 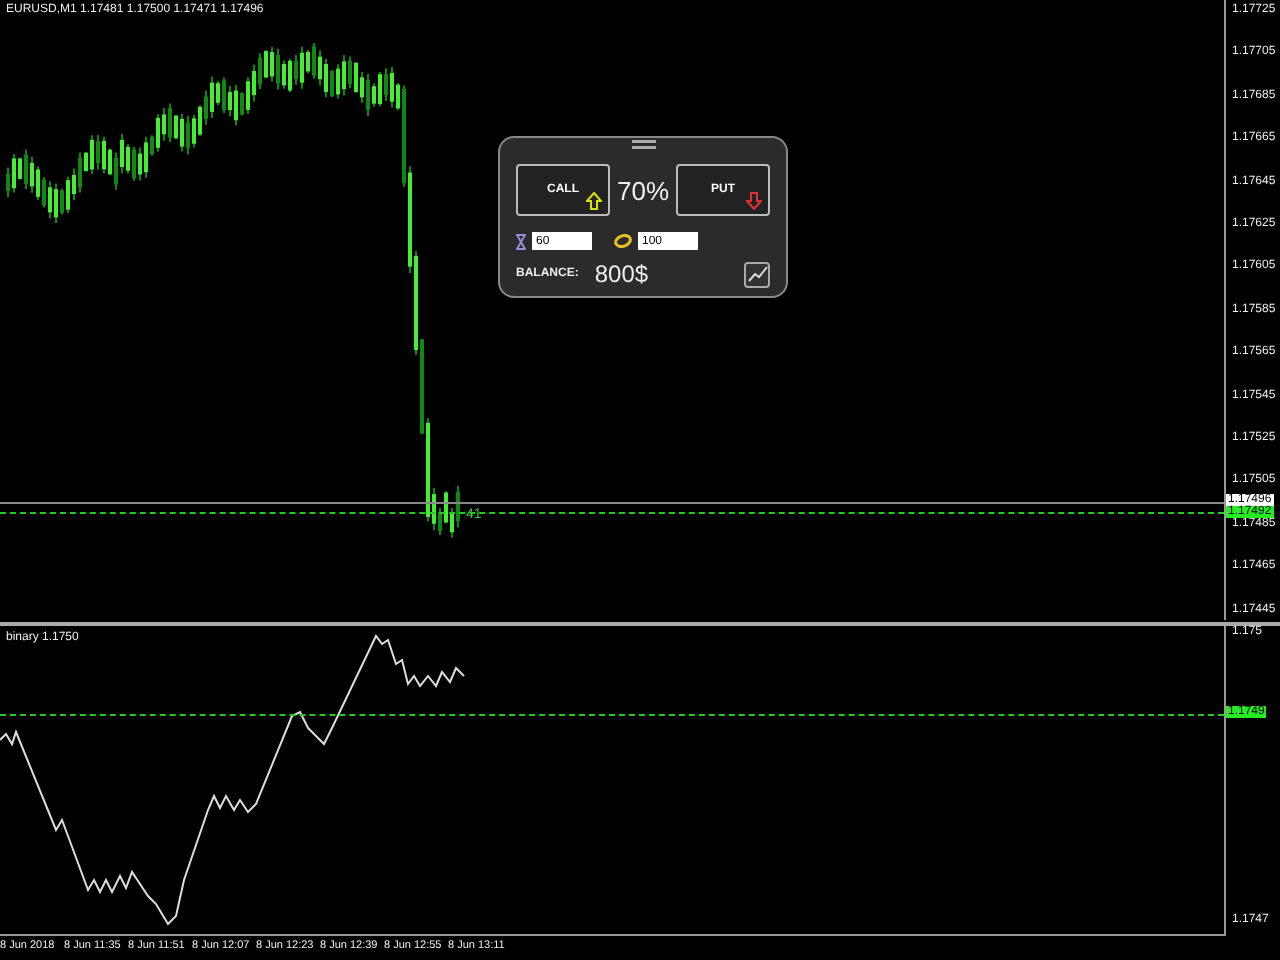 I want to click on coin-icon, so click(x=623, y=241).